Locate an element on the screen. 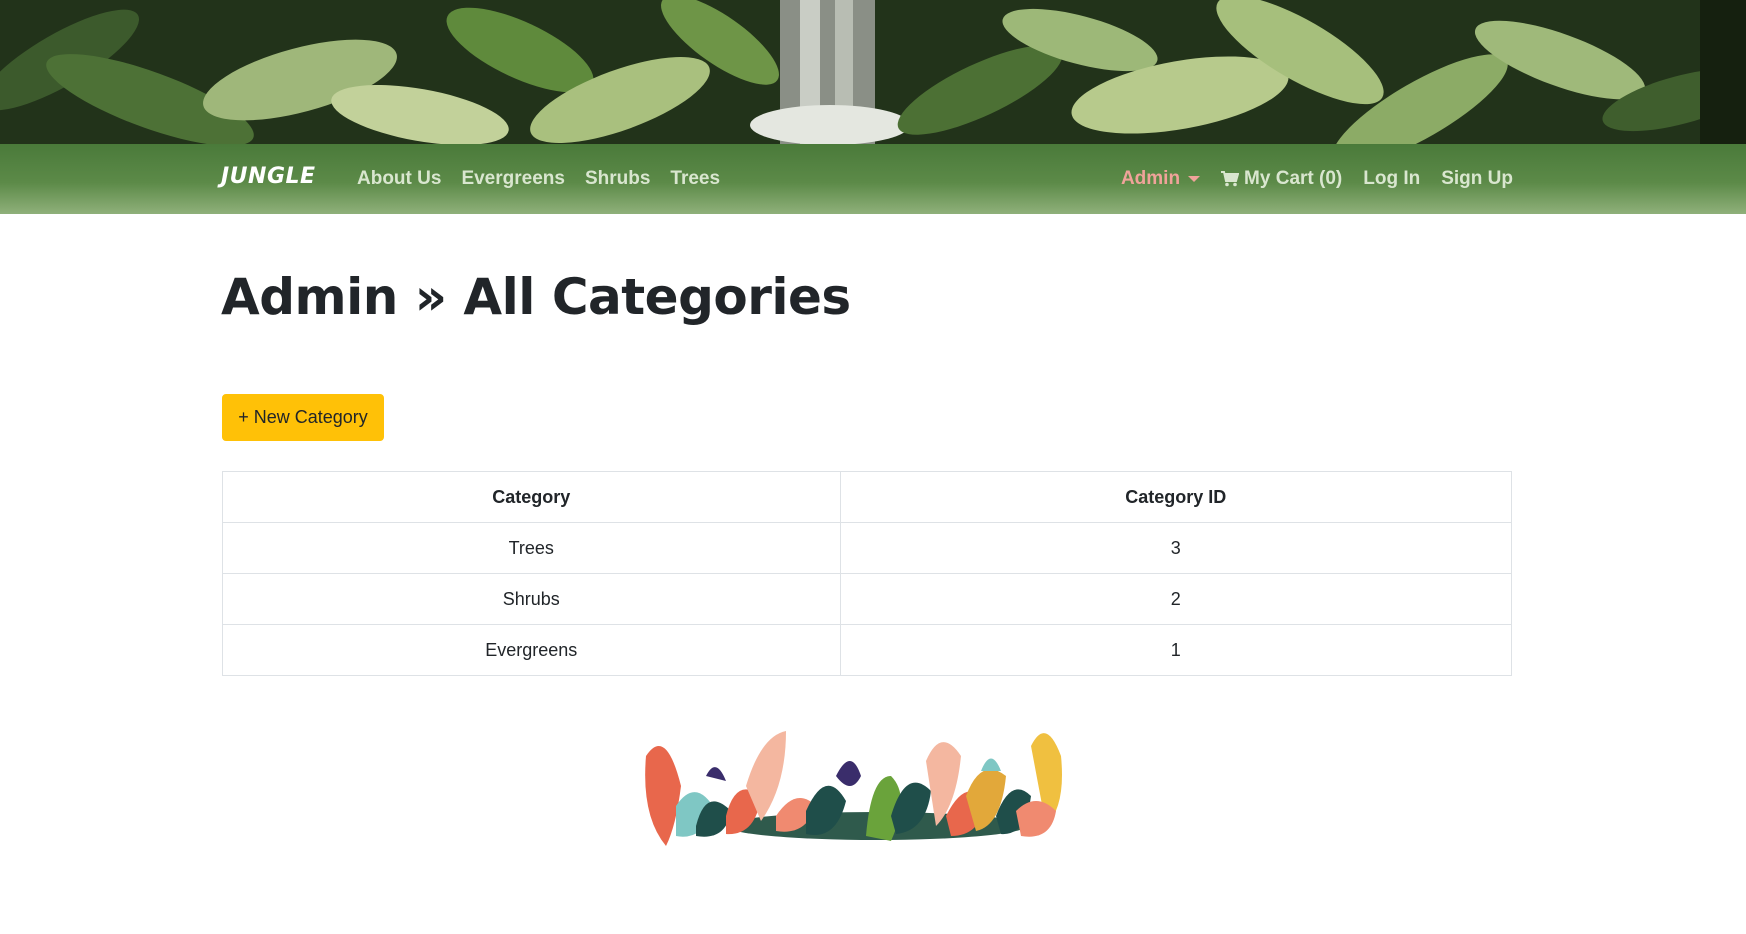 The width and height of the screenshot is (1746, 934). admin-dropdown: Admin is located at coordinates (1160, 179).